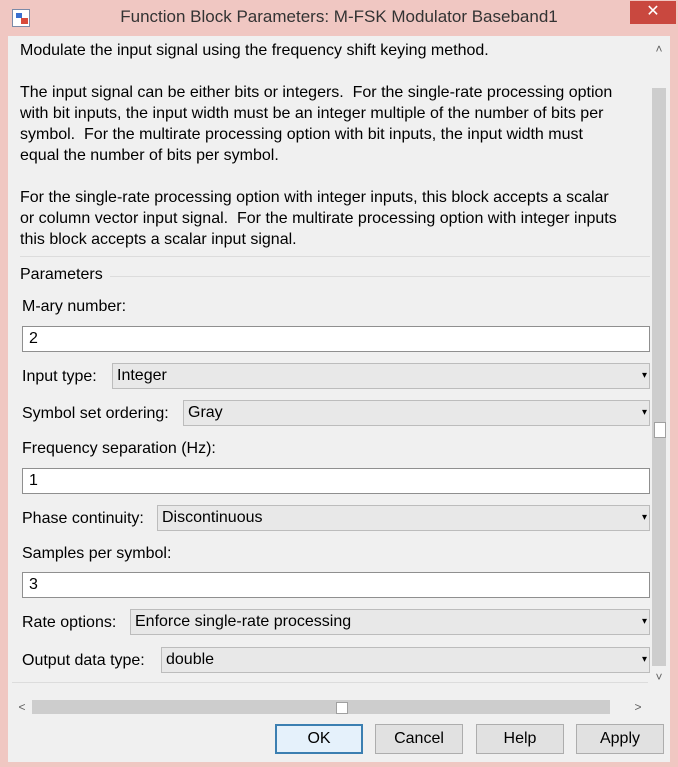  What do you see at coordinates (380, 276) in the screenshot?
I see `parameters-group-line` at bounding box center [380, 276].